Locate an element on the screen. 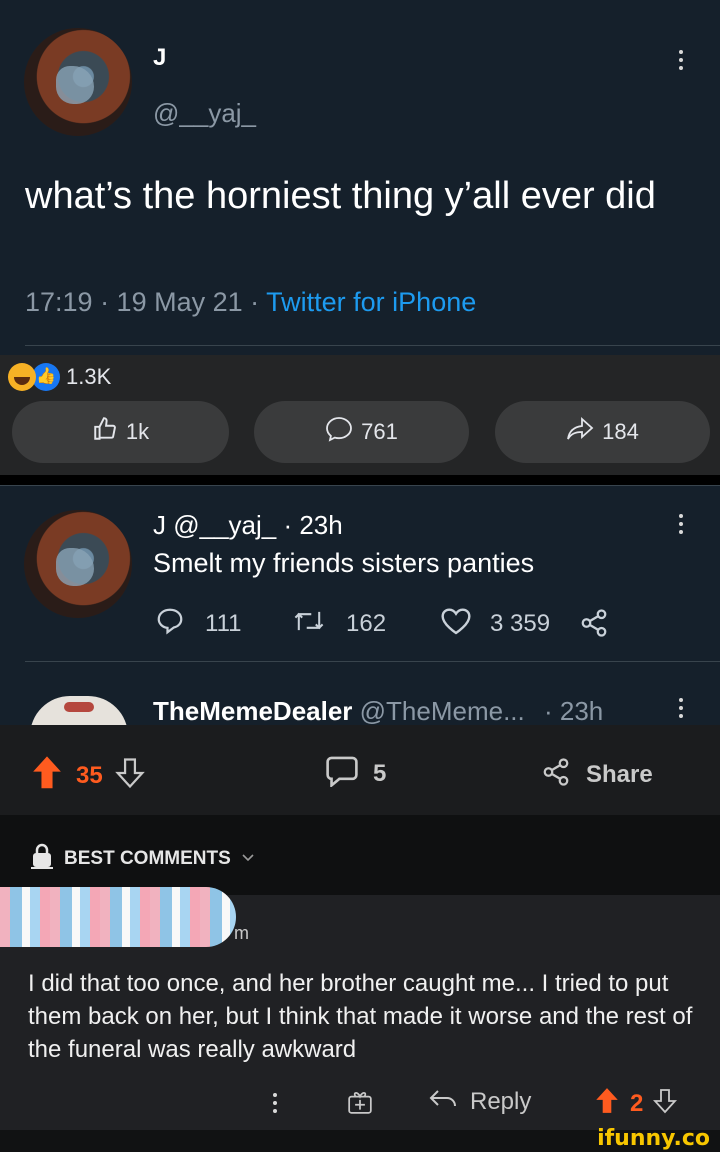  comment-score: 2 is located at coordinates (637, 1103).